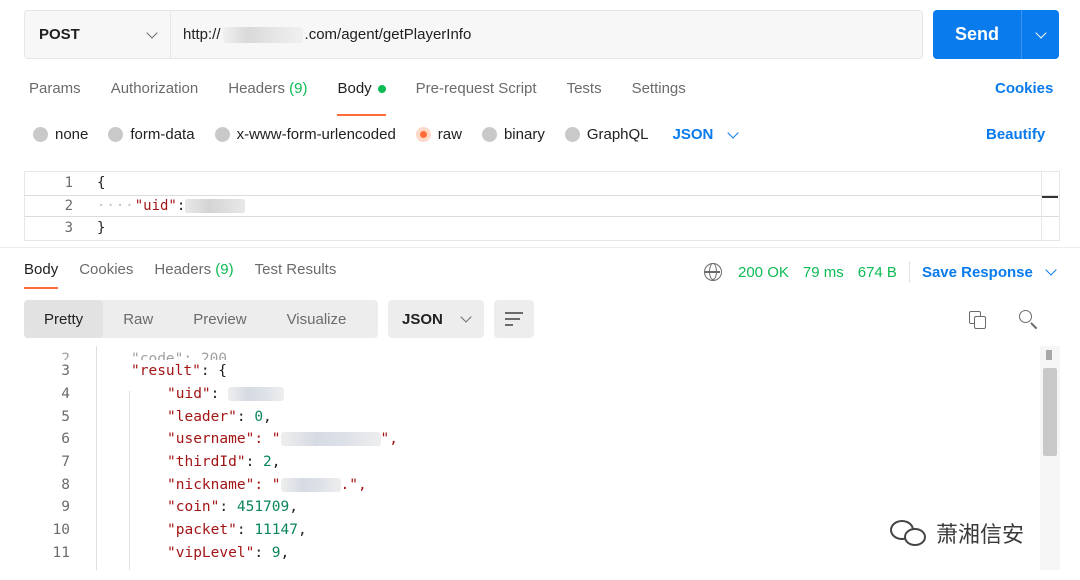  I want to click on line-number: 9, so click(65, 507).